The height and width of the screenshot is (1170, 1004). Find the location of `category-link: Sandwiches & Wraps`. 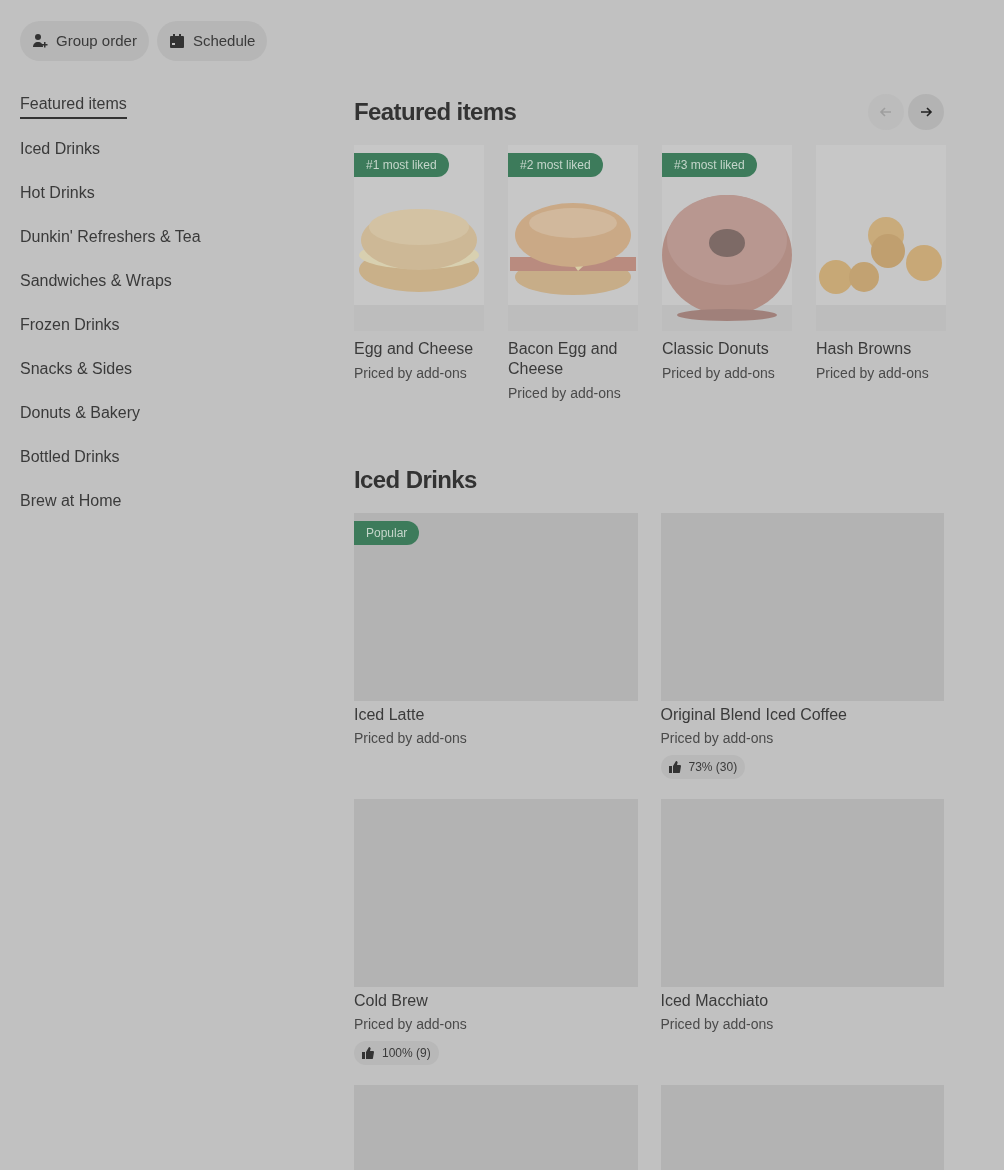

category-link: Sandwiches & Wraps is located at coordinates (96, 281).